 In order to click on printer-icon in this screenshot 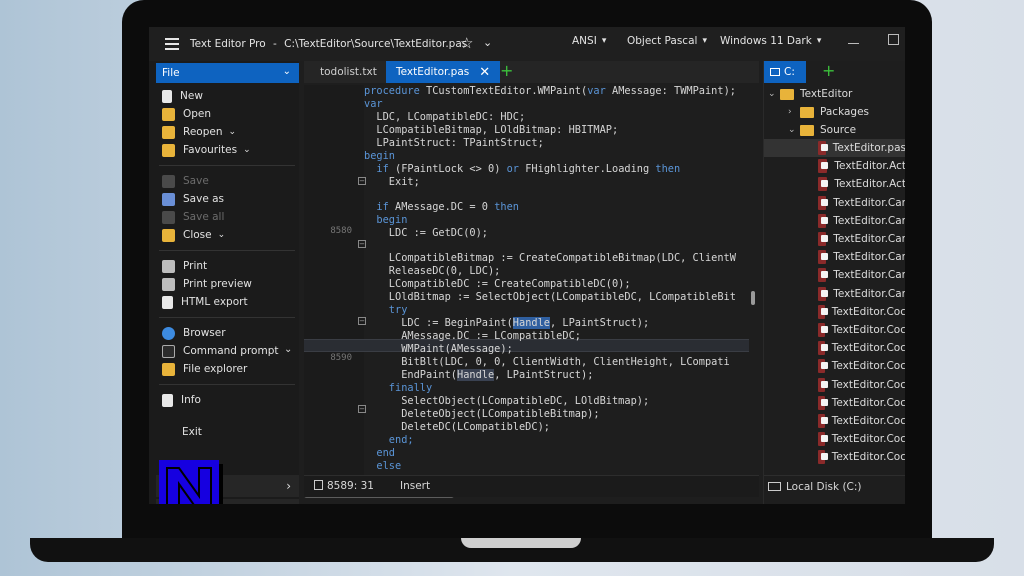, I will do `click(168, 266)`.